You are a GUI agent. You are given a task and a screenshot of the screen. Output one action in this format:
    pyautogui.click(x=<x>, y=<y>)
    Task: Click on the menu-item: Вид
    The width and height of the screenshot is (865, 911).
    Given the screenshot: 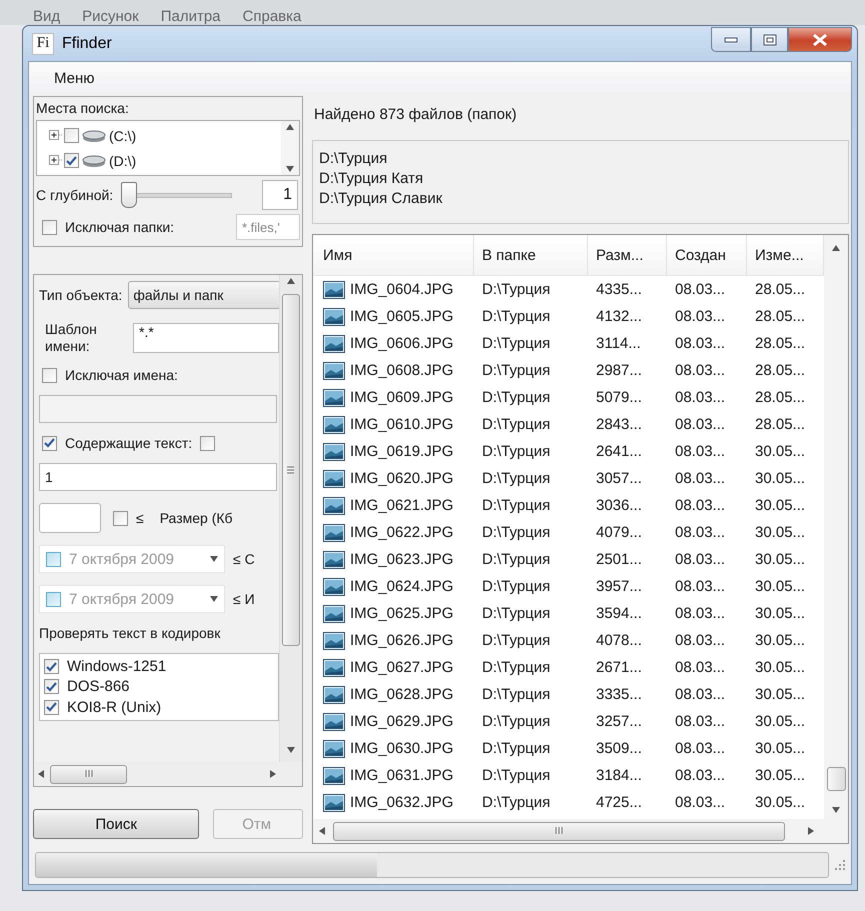 What is the action you would take?
    pyautogui.click(x=46, y=16)
    